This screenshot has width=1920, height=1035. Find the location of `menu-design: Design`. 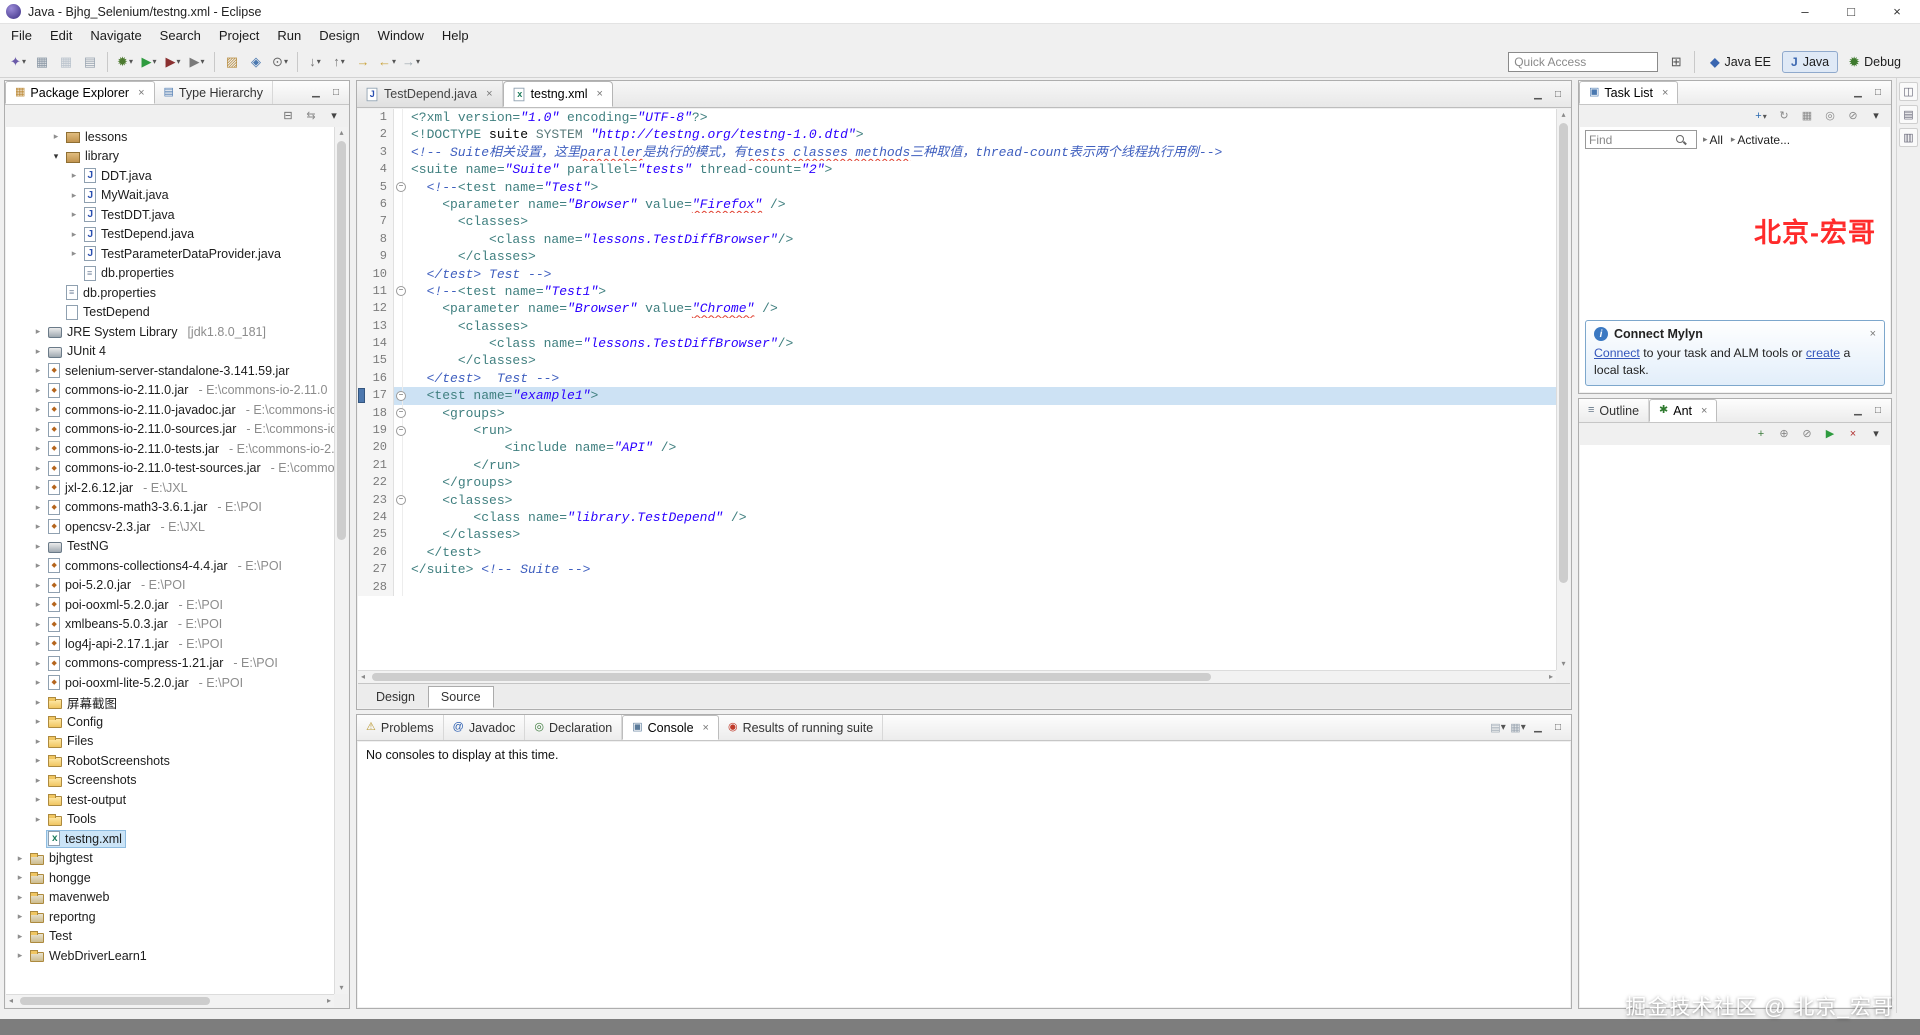

menu-design: Design is located at coordinates (339, 35).